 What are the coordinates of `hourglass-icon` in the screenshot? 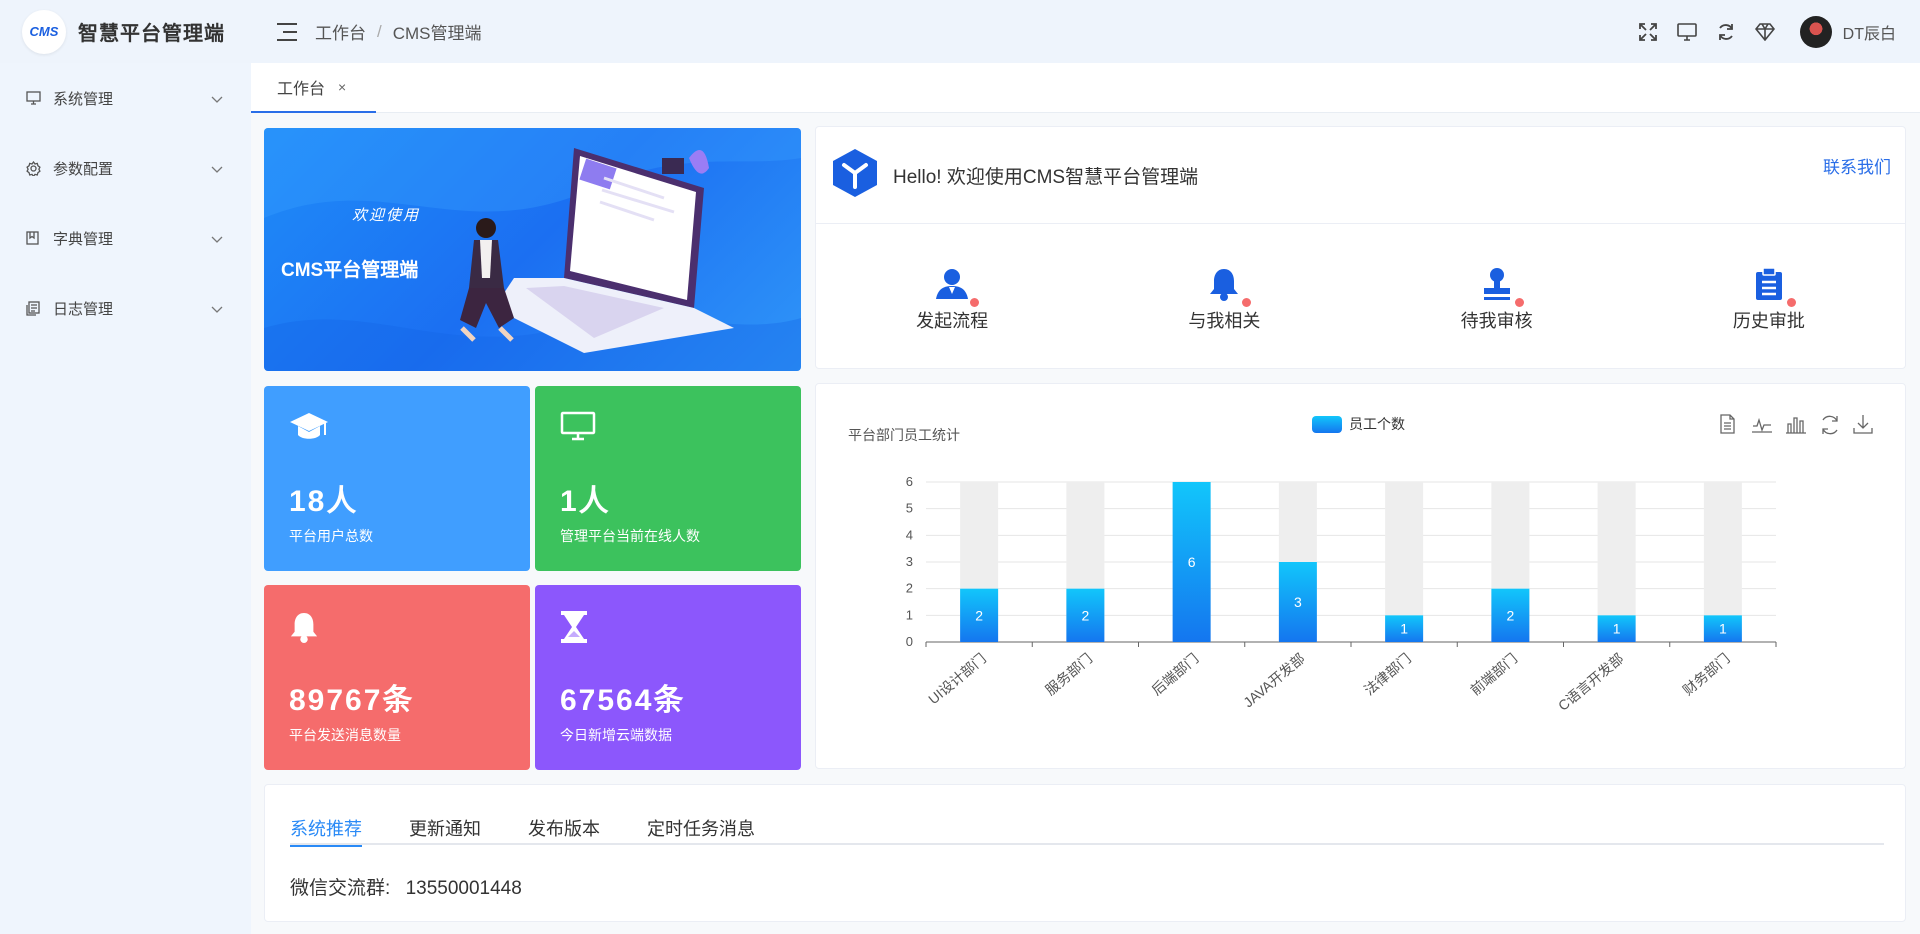 It's located at (574, 629).